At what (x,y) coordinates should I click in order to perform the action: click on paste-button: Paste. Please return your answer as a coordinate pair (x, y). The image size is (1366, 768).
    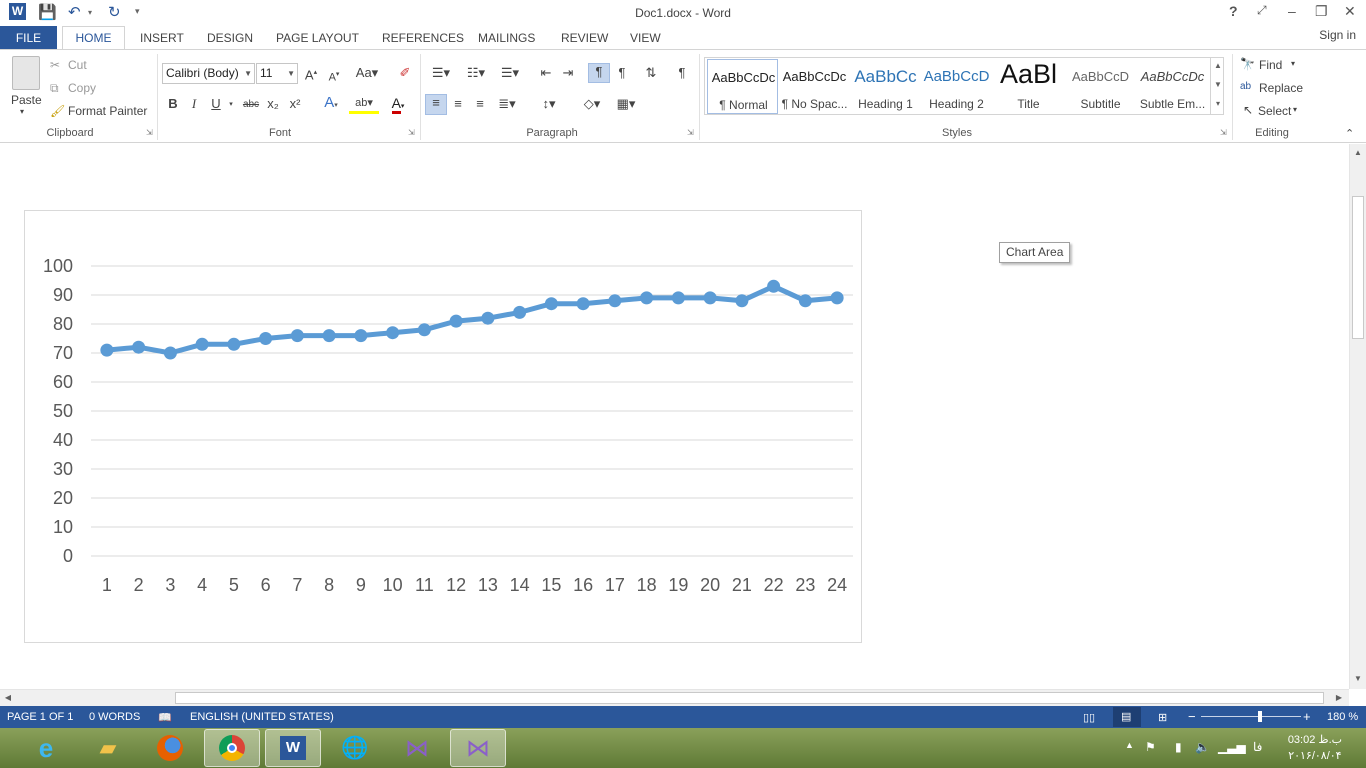
    Looking at the image, I should click on (26, 100).